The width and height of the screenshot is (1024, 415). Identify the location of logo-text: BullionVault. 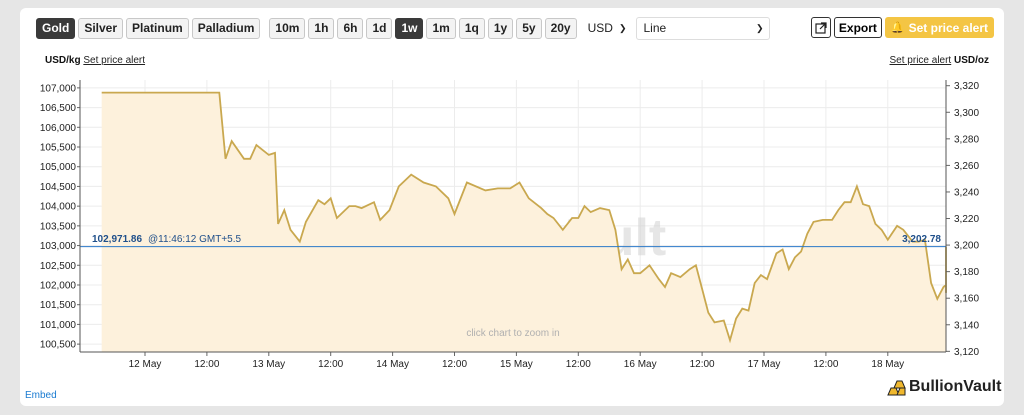
(955, 386).